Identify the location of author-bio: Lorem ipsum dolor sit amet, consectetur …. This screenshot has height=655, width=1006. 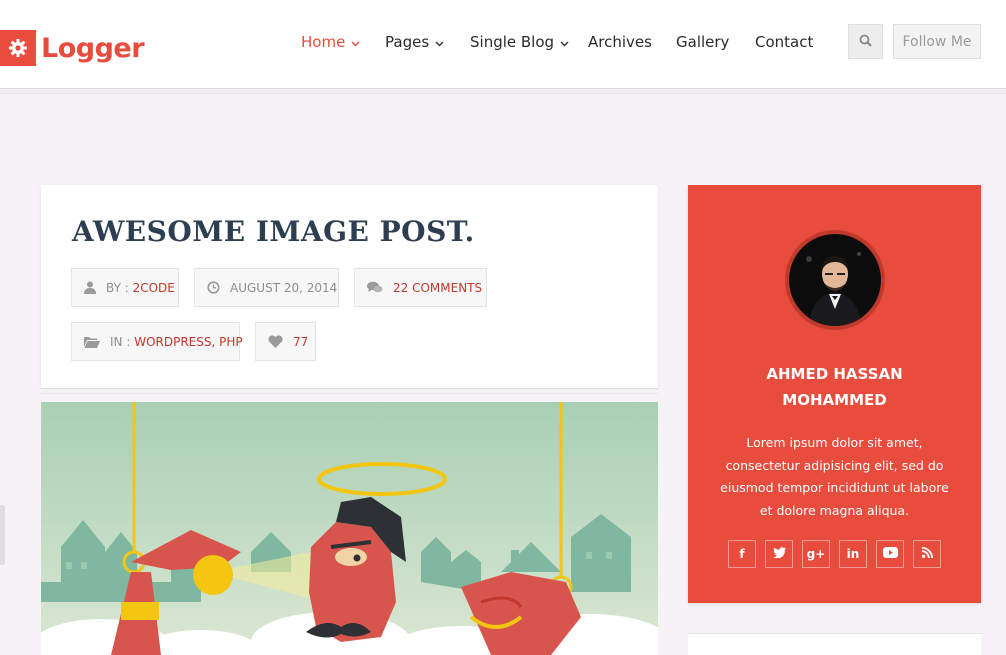
(834, 476).